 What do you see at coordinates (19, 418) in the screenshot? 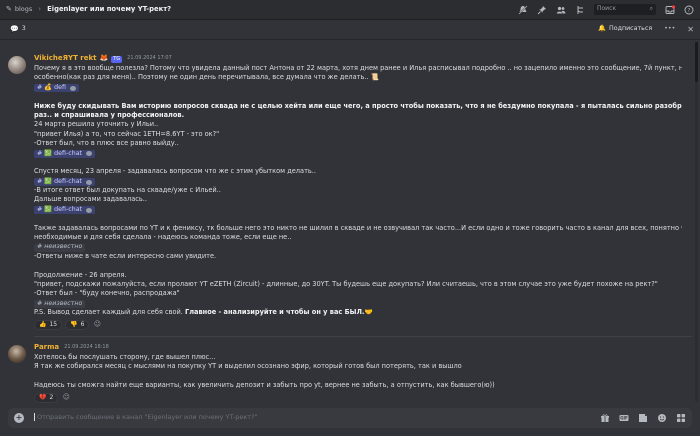
I see `upload-plus-icon: +` at bounding box center [19, 418].